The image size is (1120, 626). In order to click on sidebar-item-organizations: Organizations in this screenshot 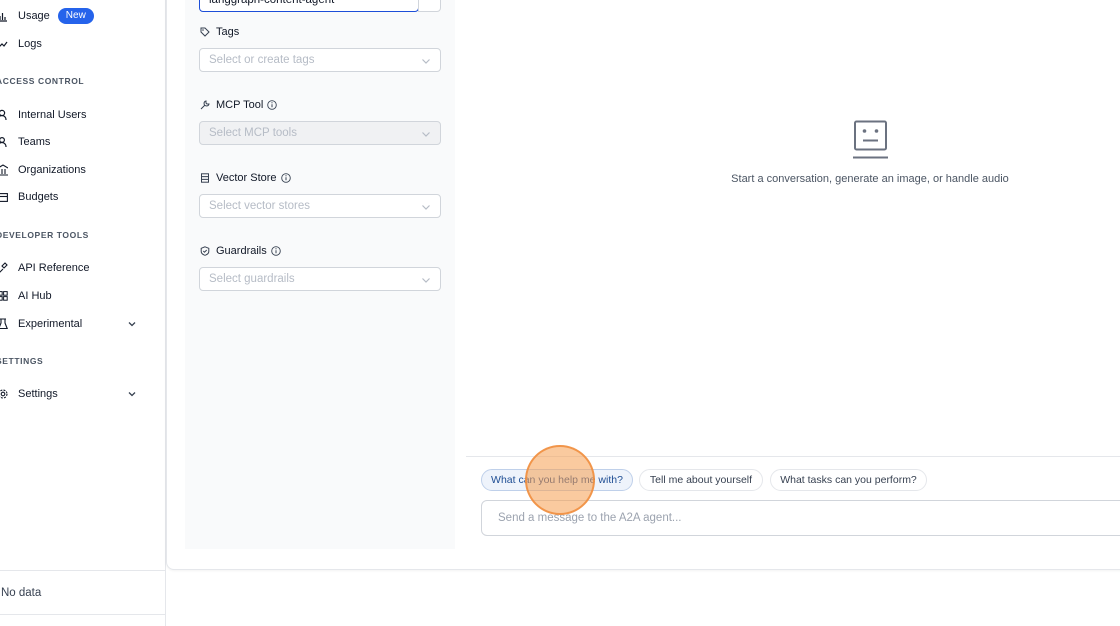, I will do `click(43, 170)`.